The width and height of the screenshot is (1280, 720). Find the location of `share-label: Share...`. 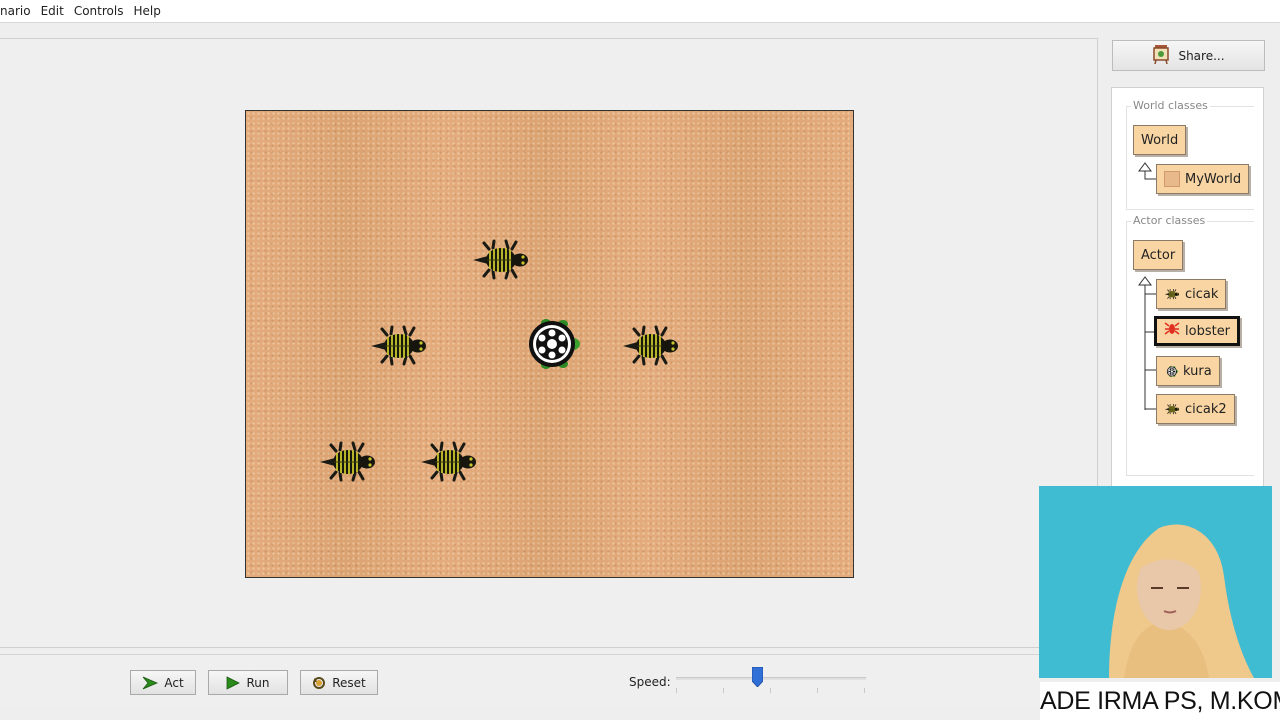

share-label: Share... is located at coordinates (1201, 55).